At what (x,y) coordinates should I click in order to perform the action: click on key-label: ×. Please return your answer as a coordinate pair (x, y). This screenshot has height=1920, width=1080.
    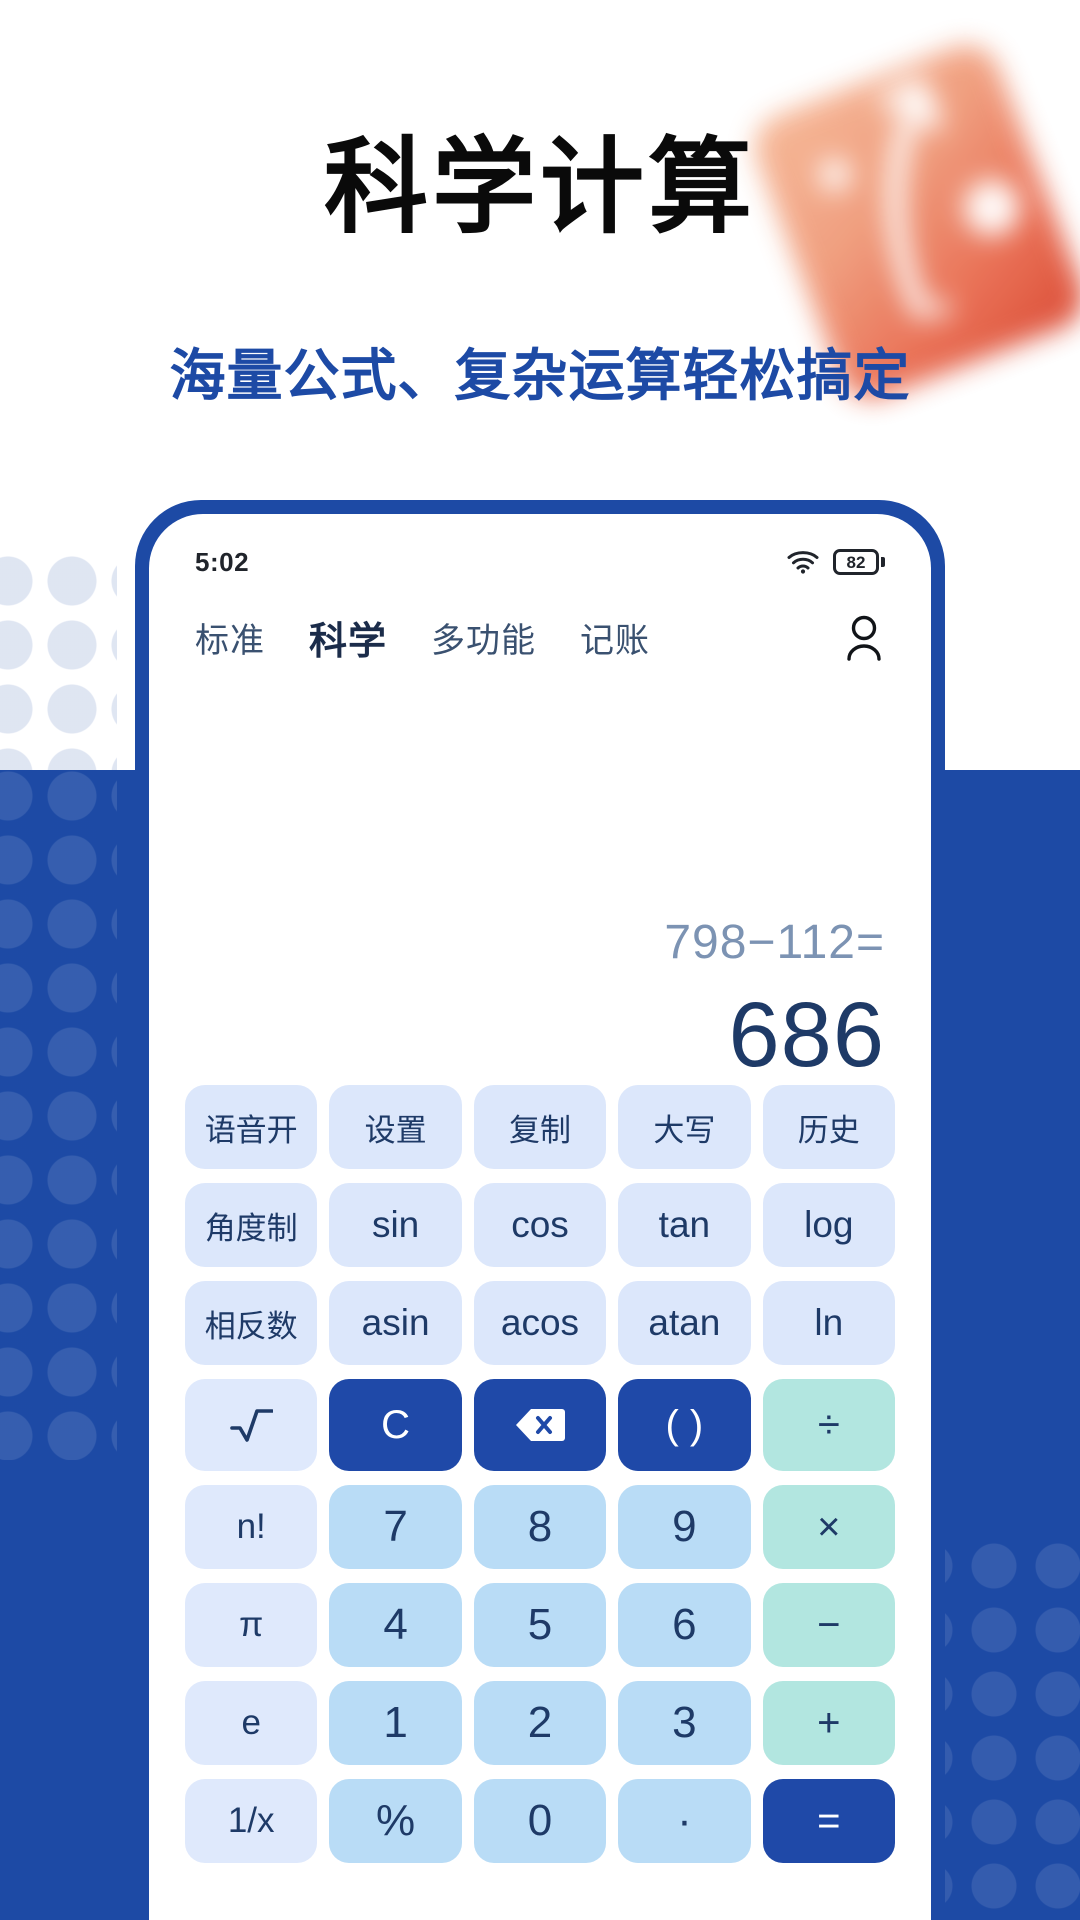
    Looking at the image, I should click on (829, 1526).